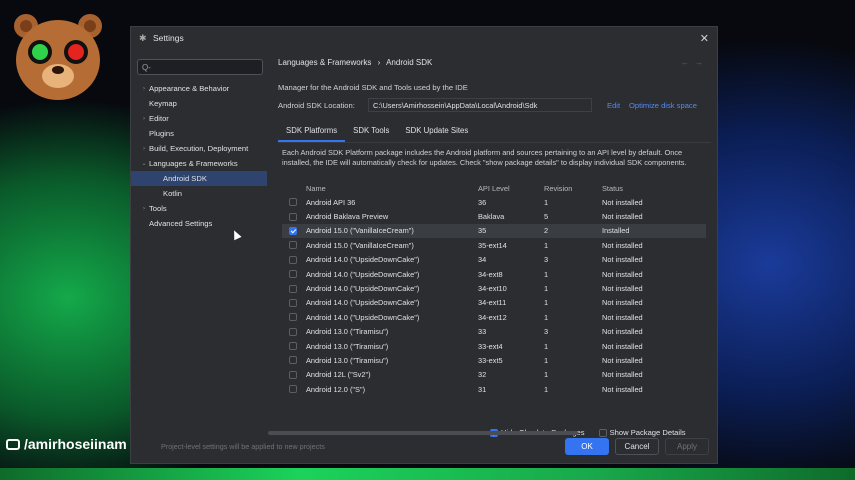  What do you see at coordinates (58, 57) in the screenshot?
I see `bear-mascot-logo` at bounding box center [58, 57].